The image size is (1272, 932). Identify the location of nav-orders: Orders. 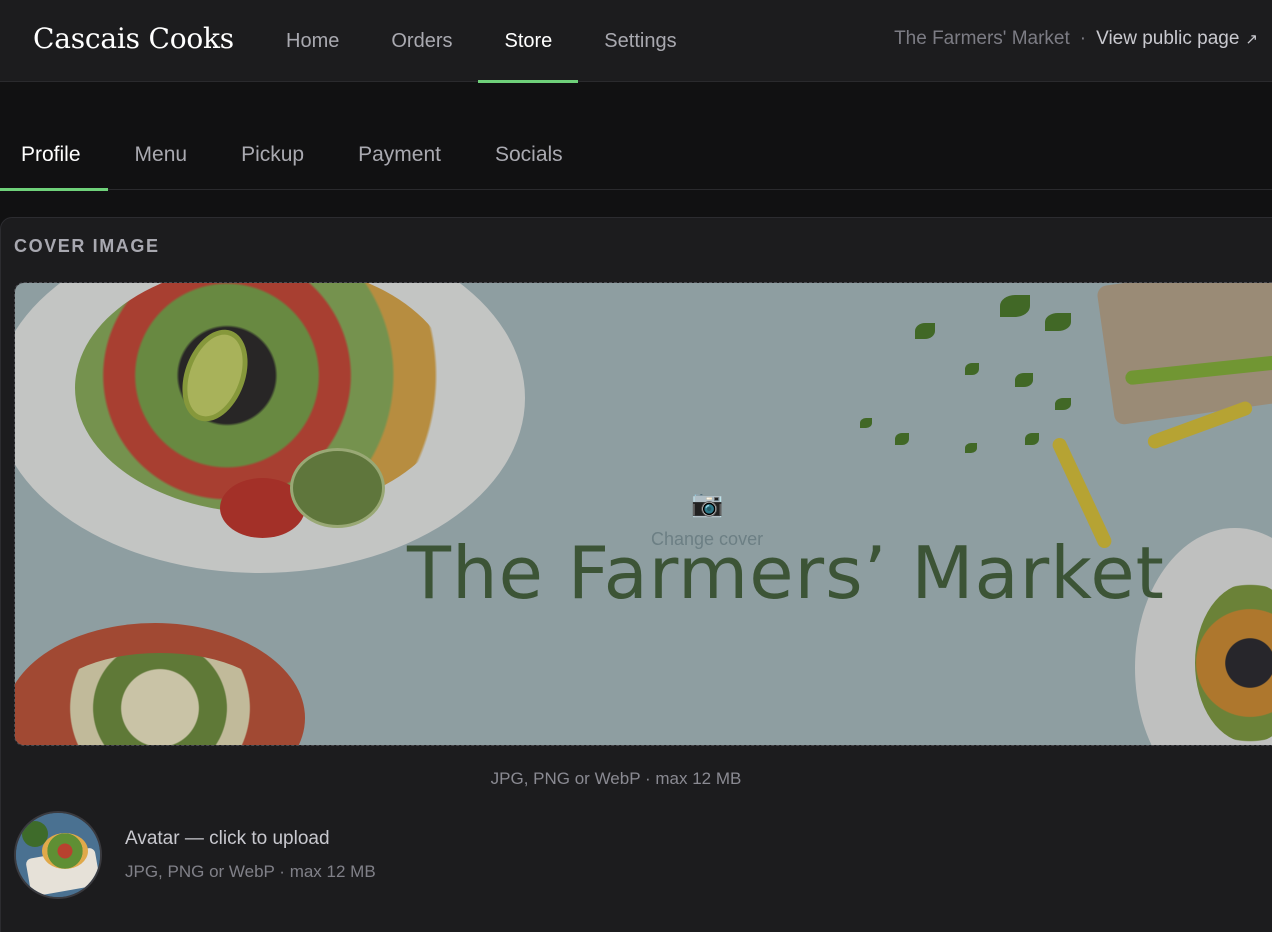
(421, 41).